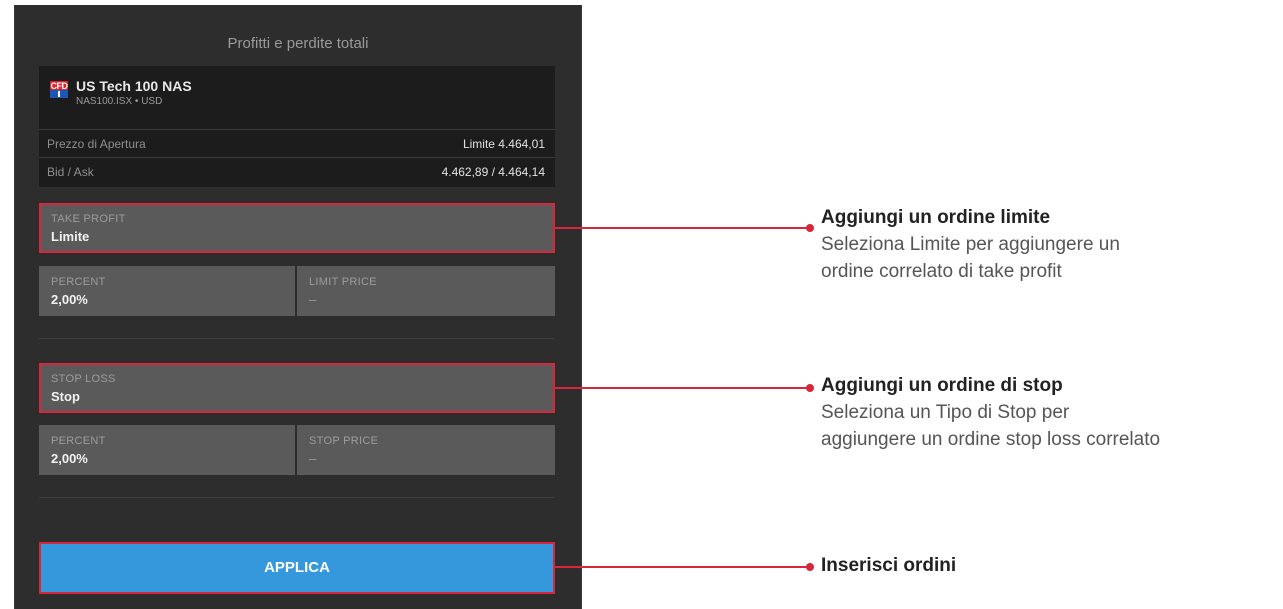  I want to click on open-price-value: Limite 4.464,01, so click(503, 144).